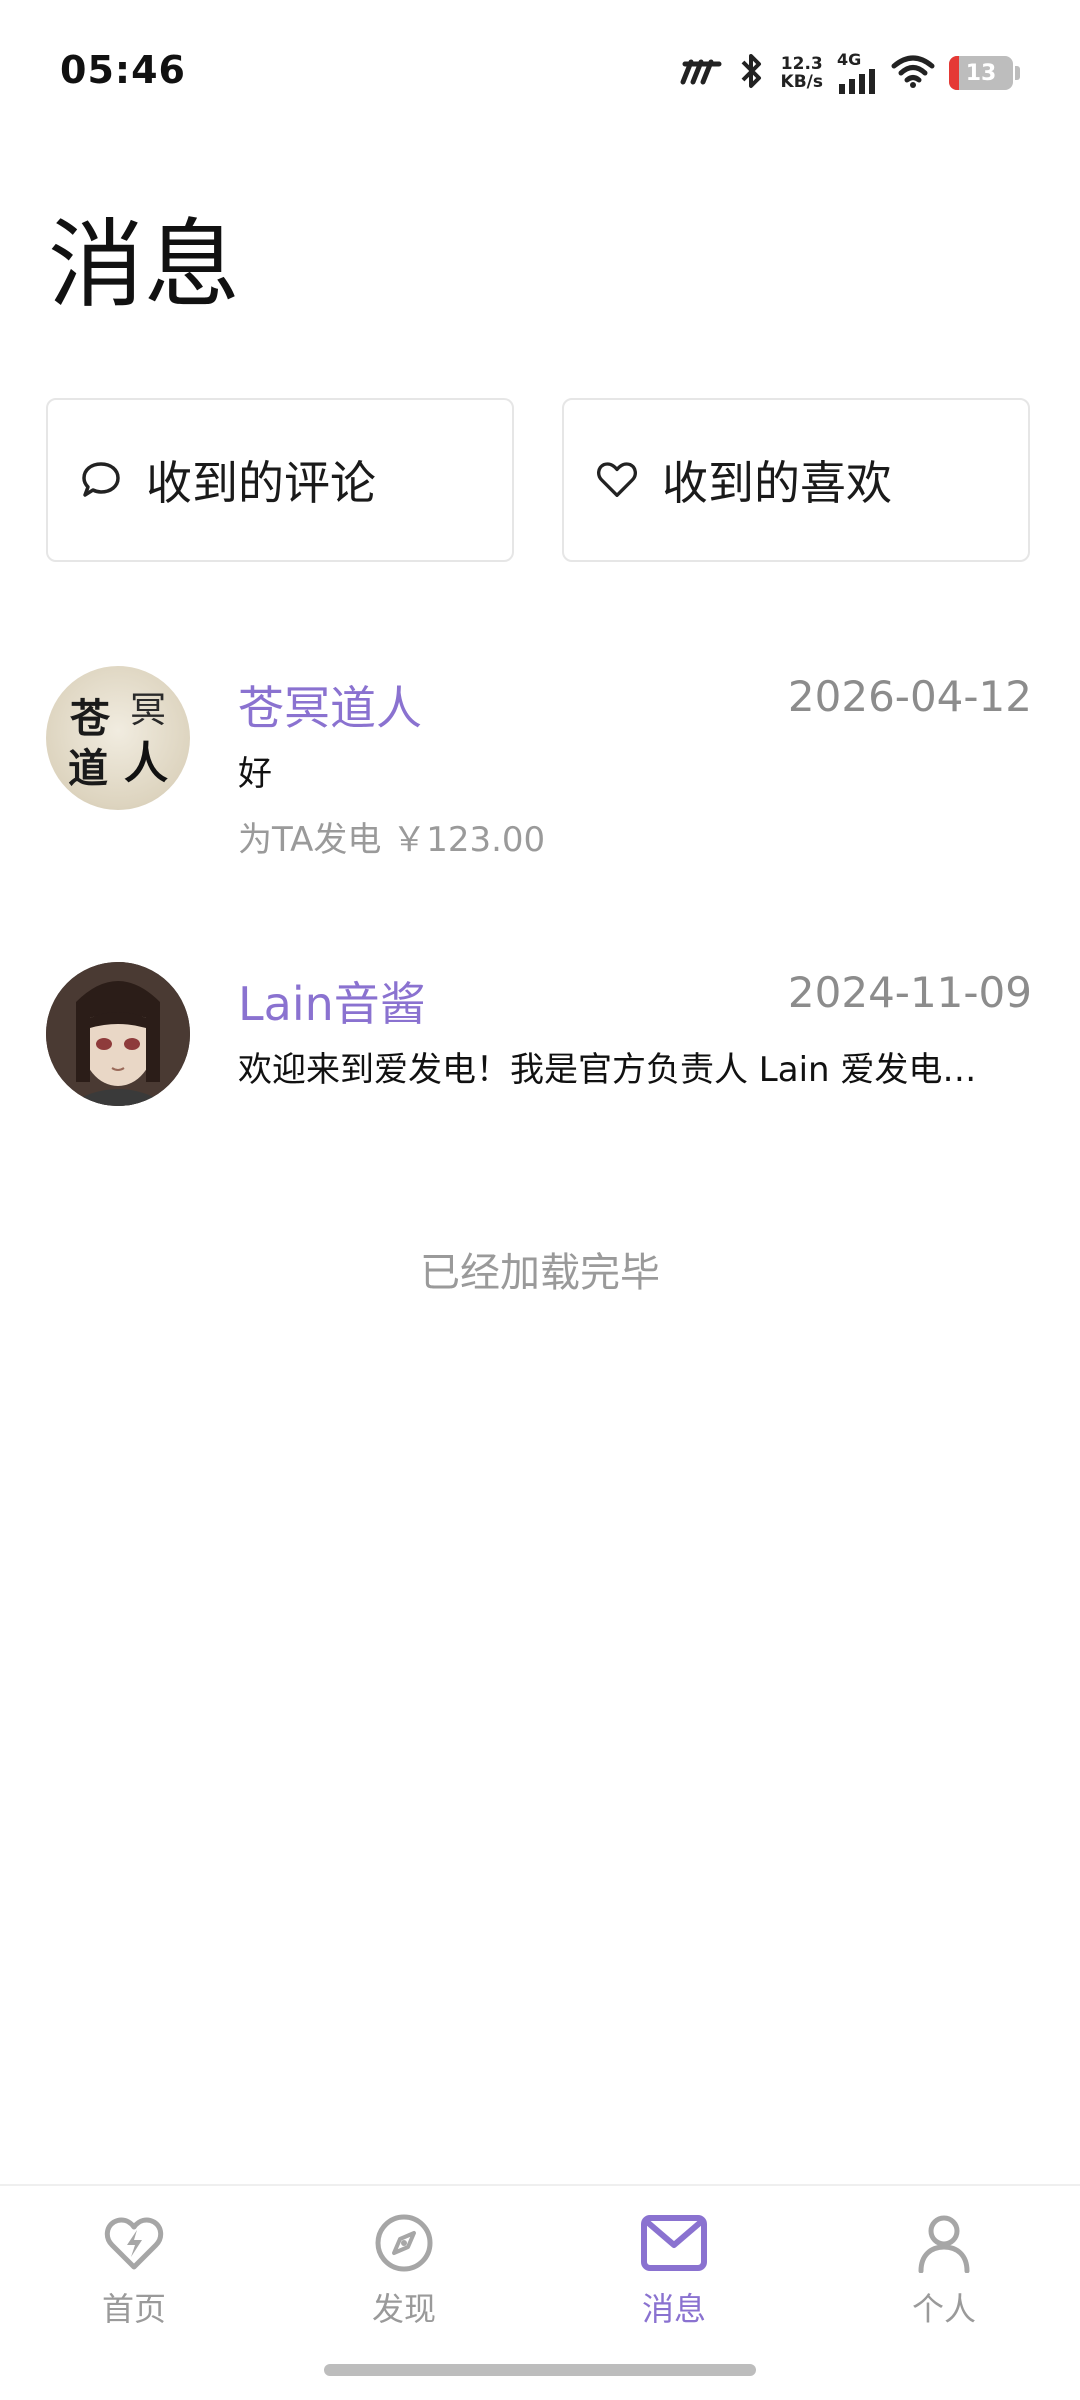  I want to click on message-sender-name: Lain音酱, so click(332, 1001).